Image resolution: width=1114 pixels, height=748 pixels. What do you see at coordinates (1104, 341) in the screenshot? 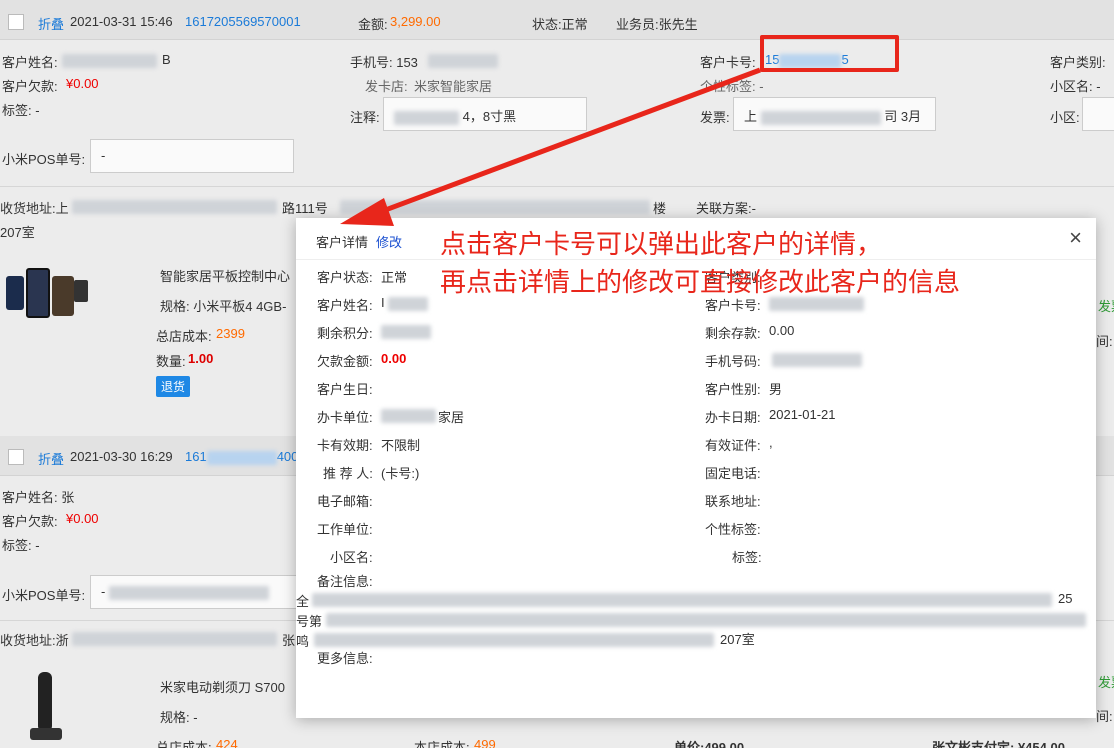
I see `side-time-1: 间:` at bounding box center [1104, 341].